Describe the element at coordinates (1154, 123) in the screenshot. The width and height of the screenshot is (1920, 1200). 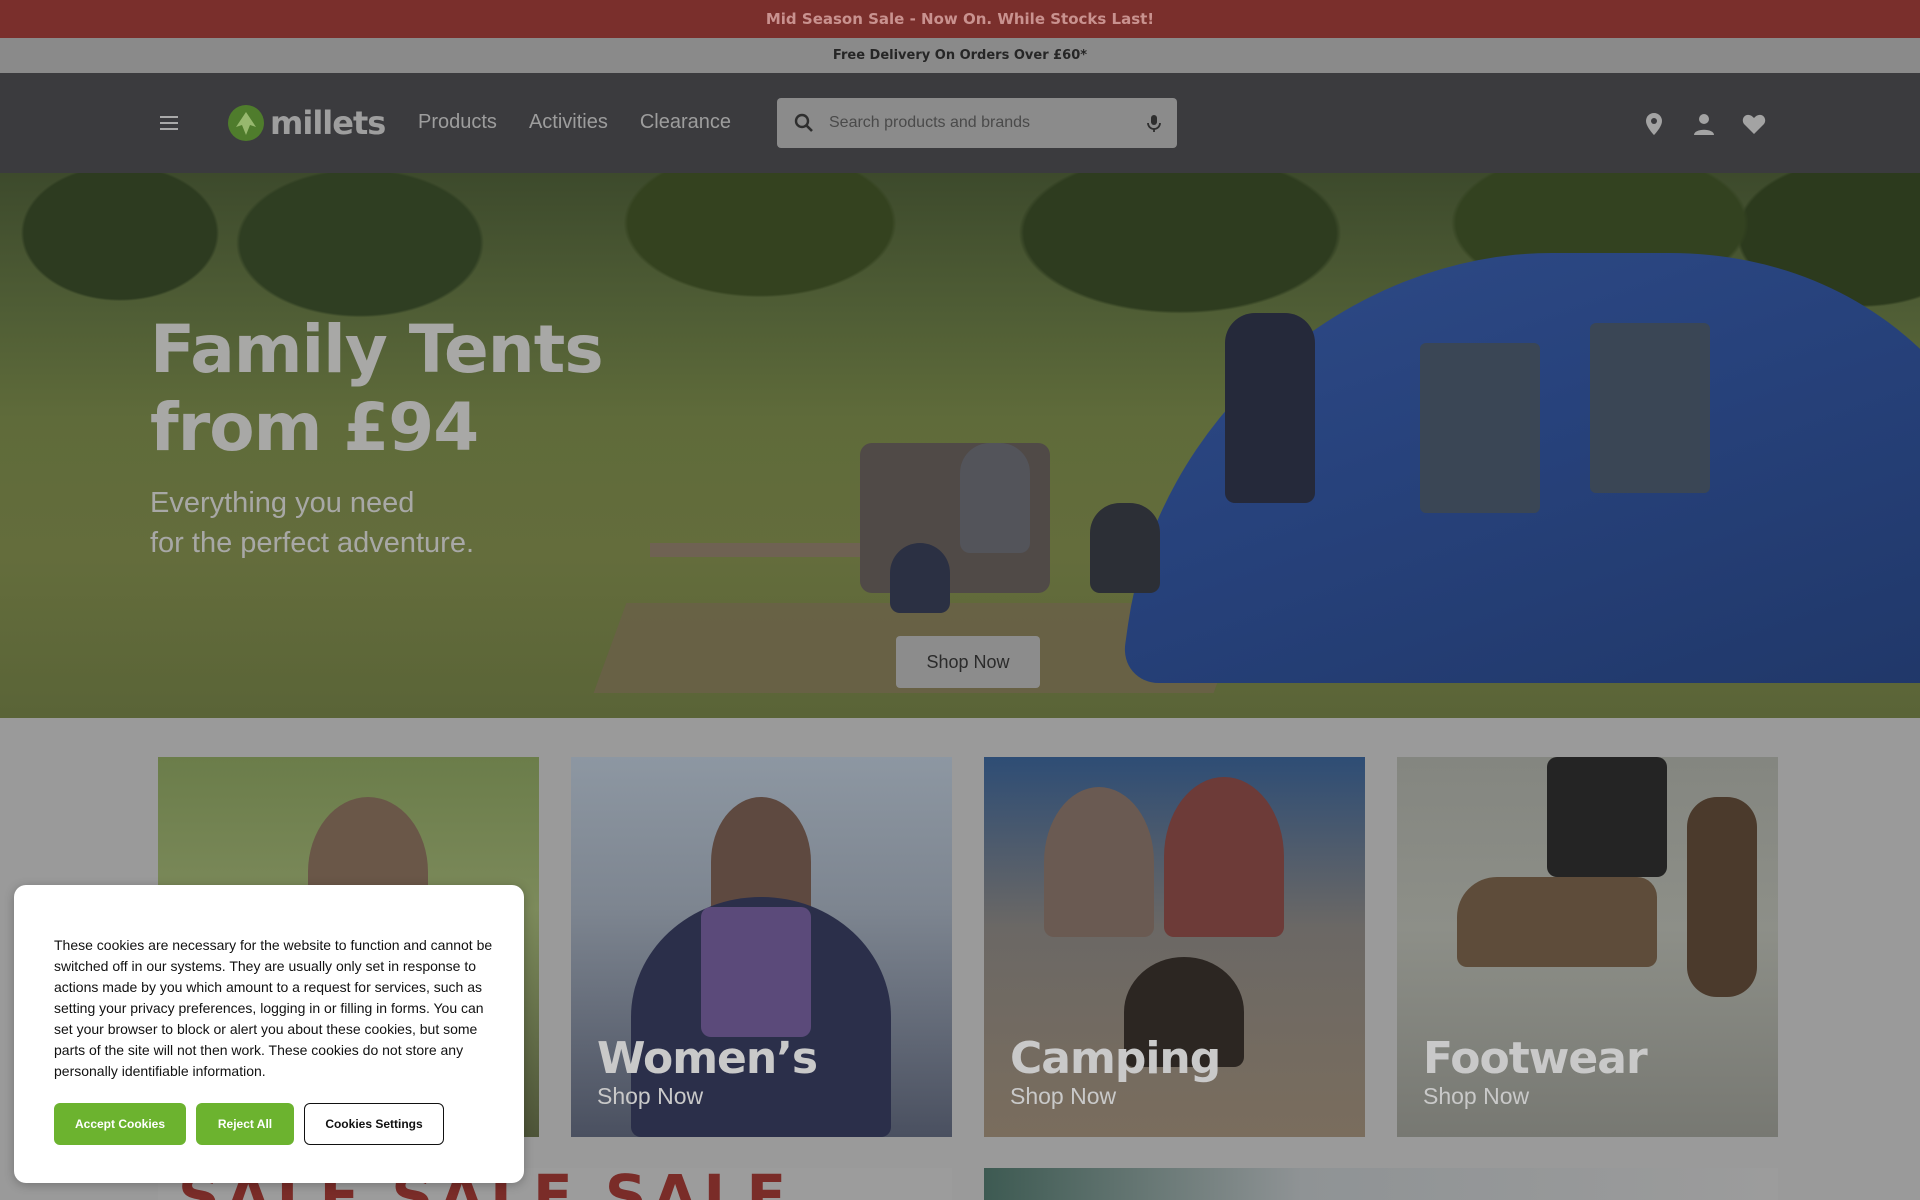
I see `microphone-icon` at that location.